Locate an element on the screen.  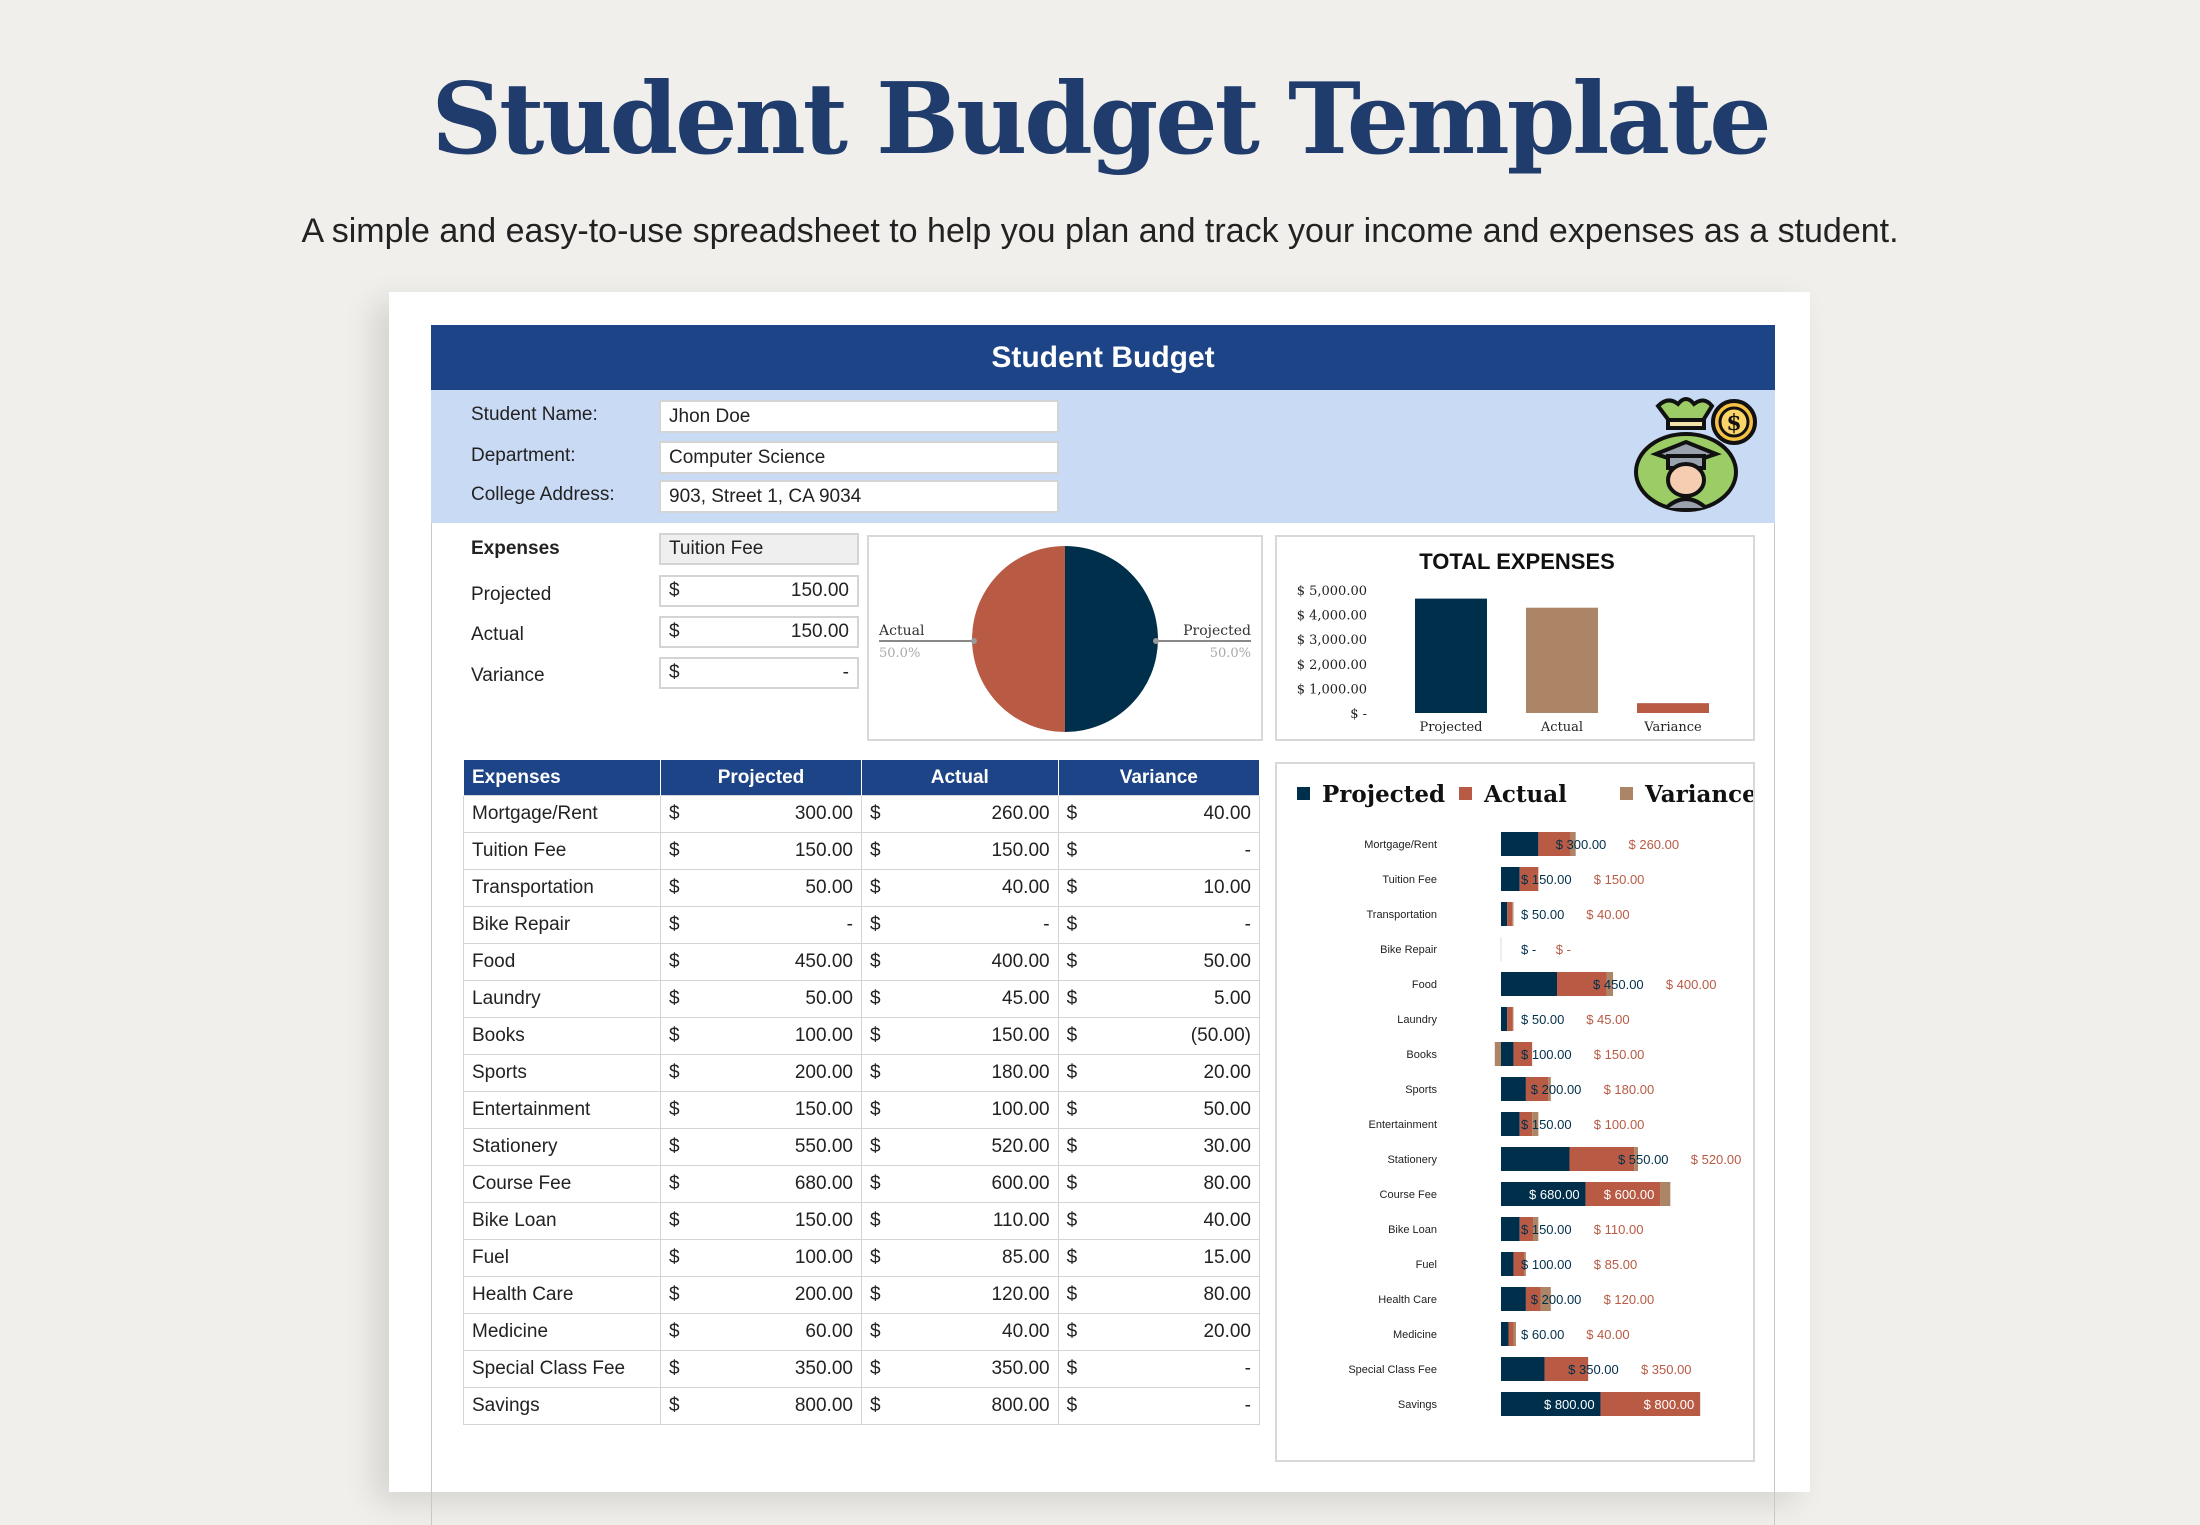
projected-value-label: $ 800.00 is located at coordinates (1569, 1404).